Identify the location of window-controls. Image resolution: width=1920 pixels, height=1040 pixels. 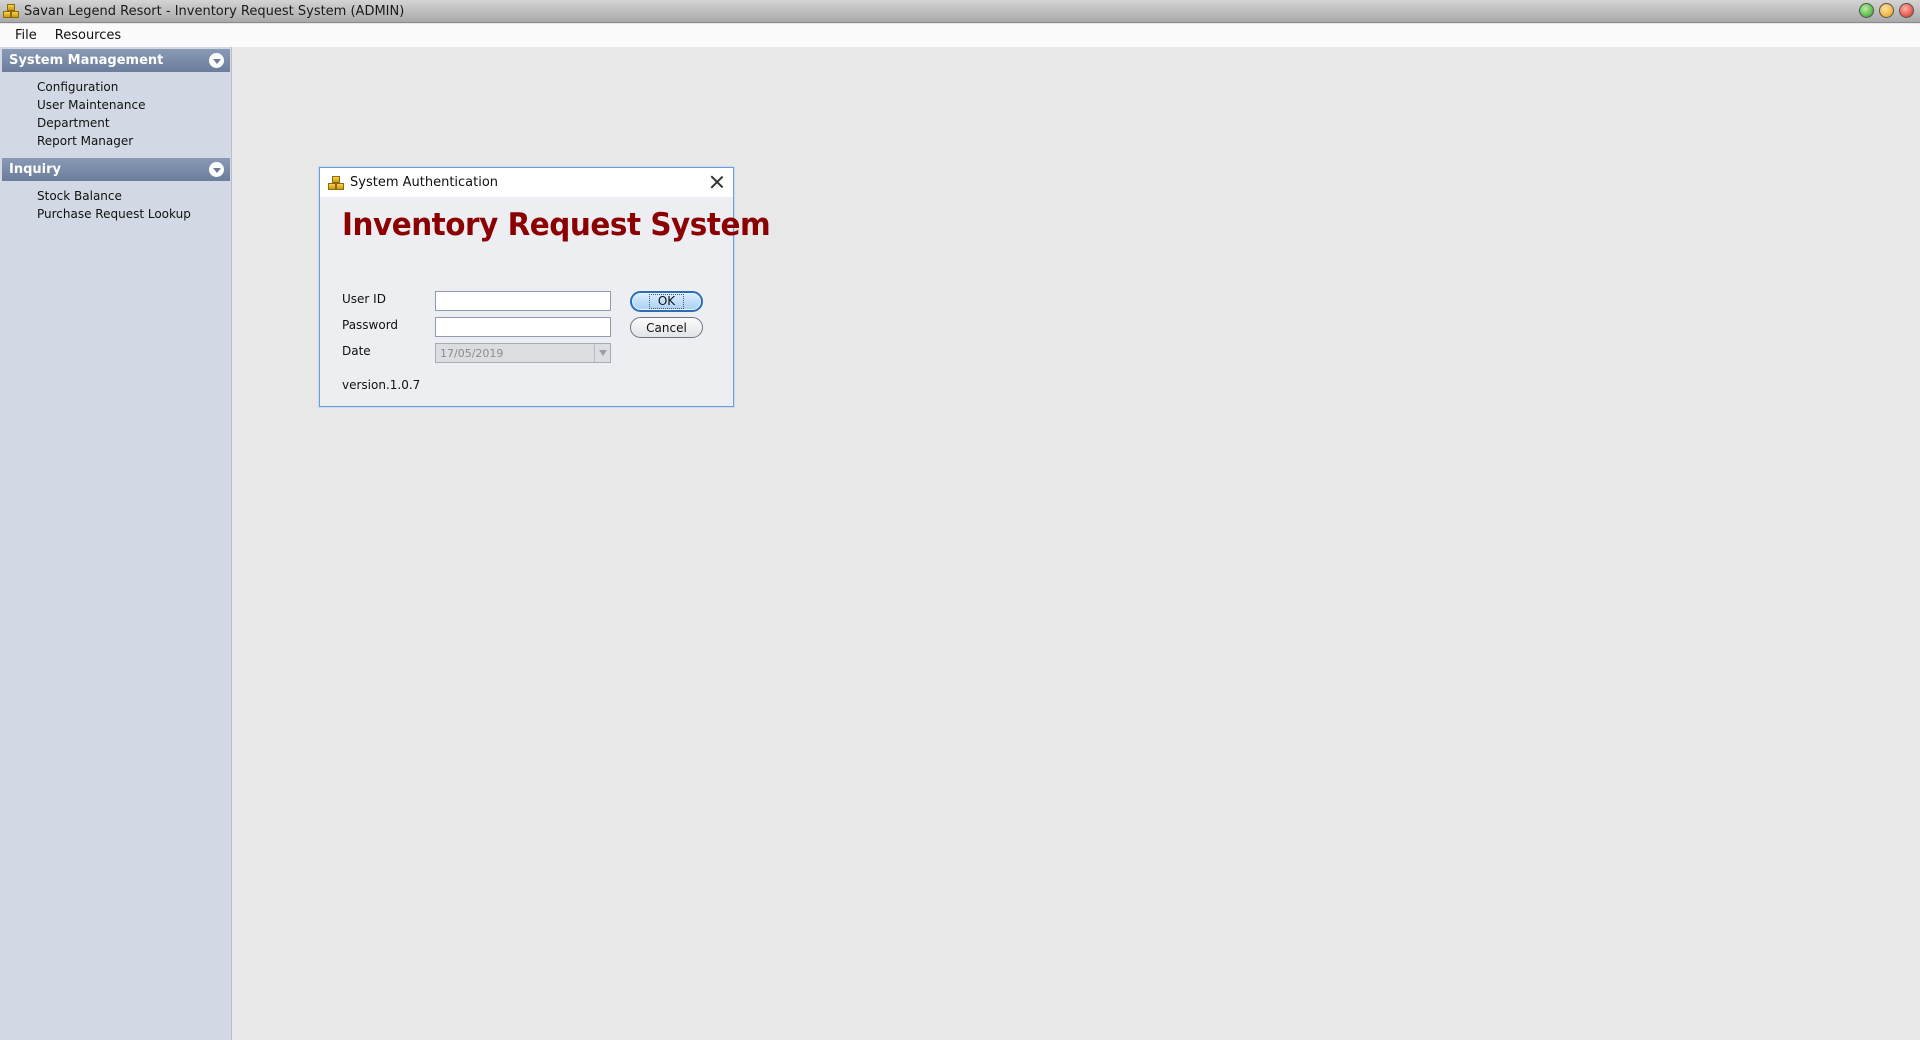
(1886, 10).